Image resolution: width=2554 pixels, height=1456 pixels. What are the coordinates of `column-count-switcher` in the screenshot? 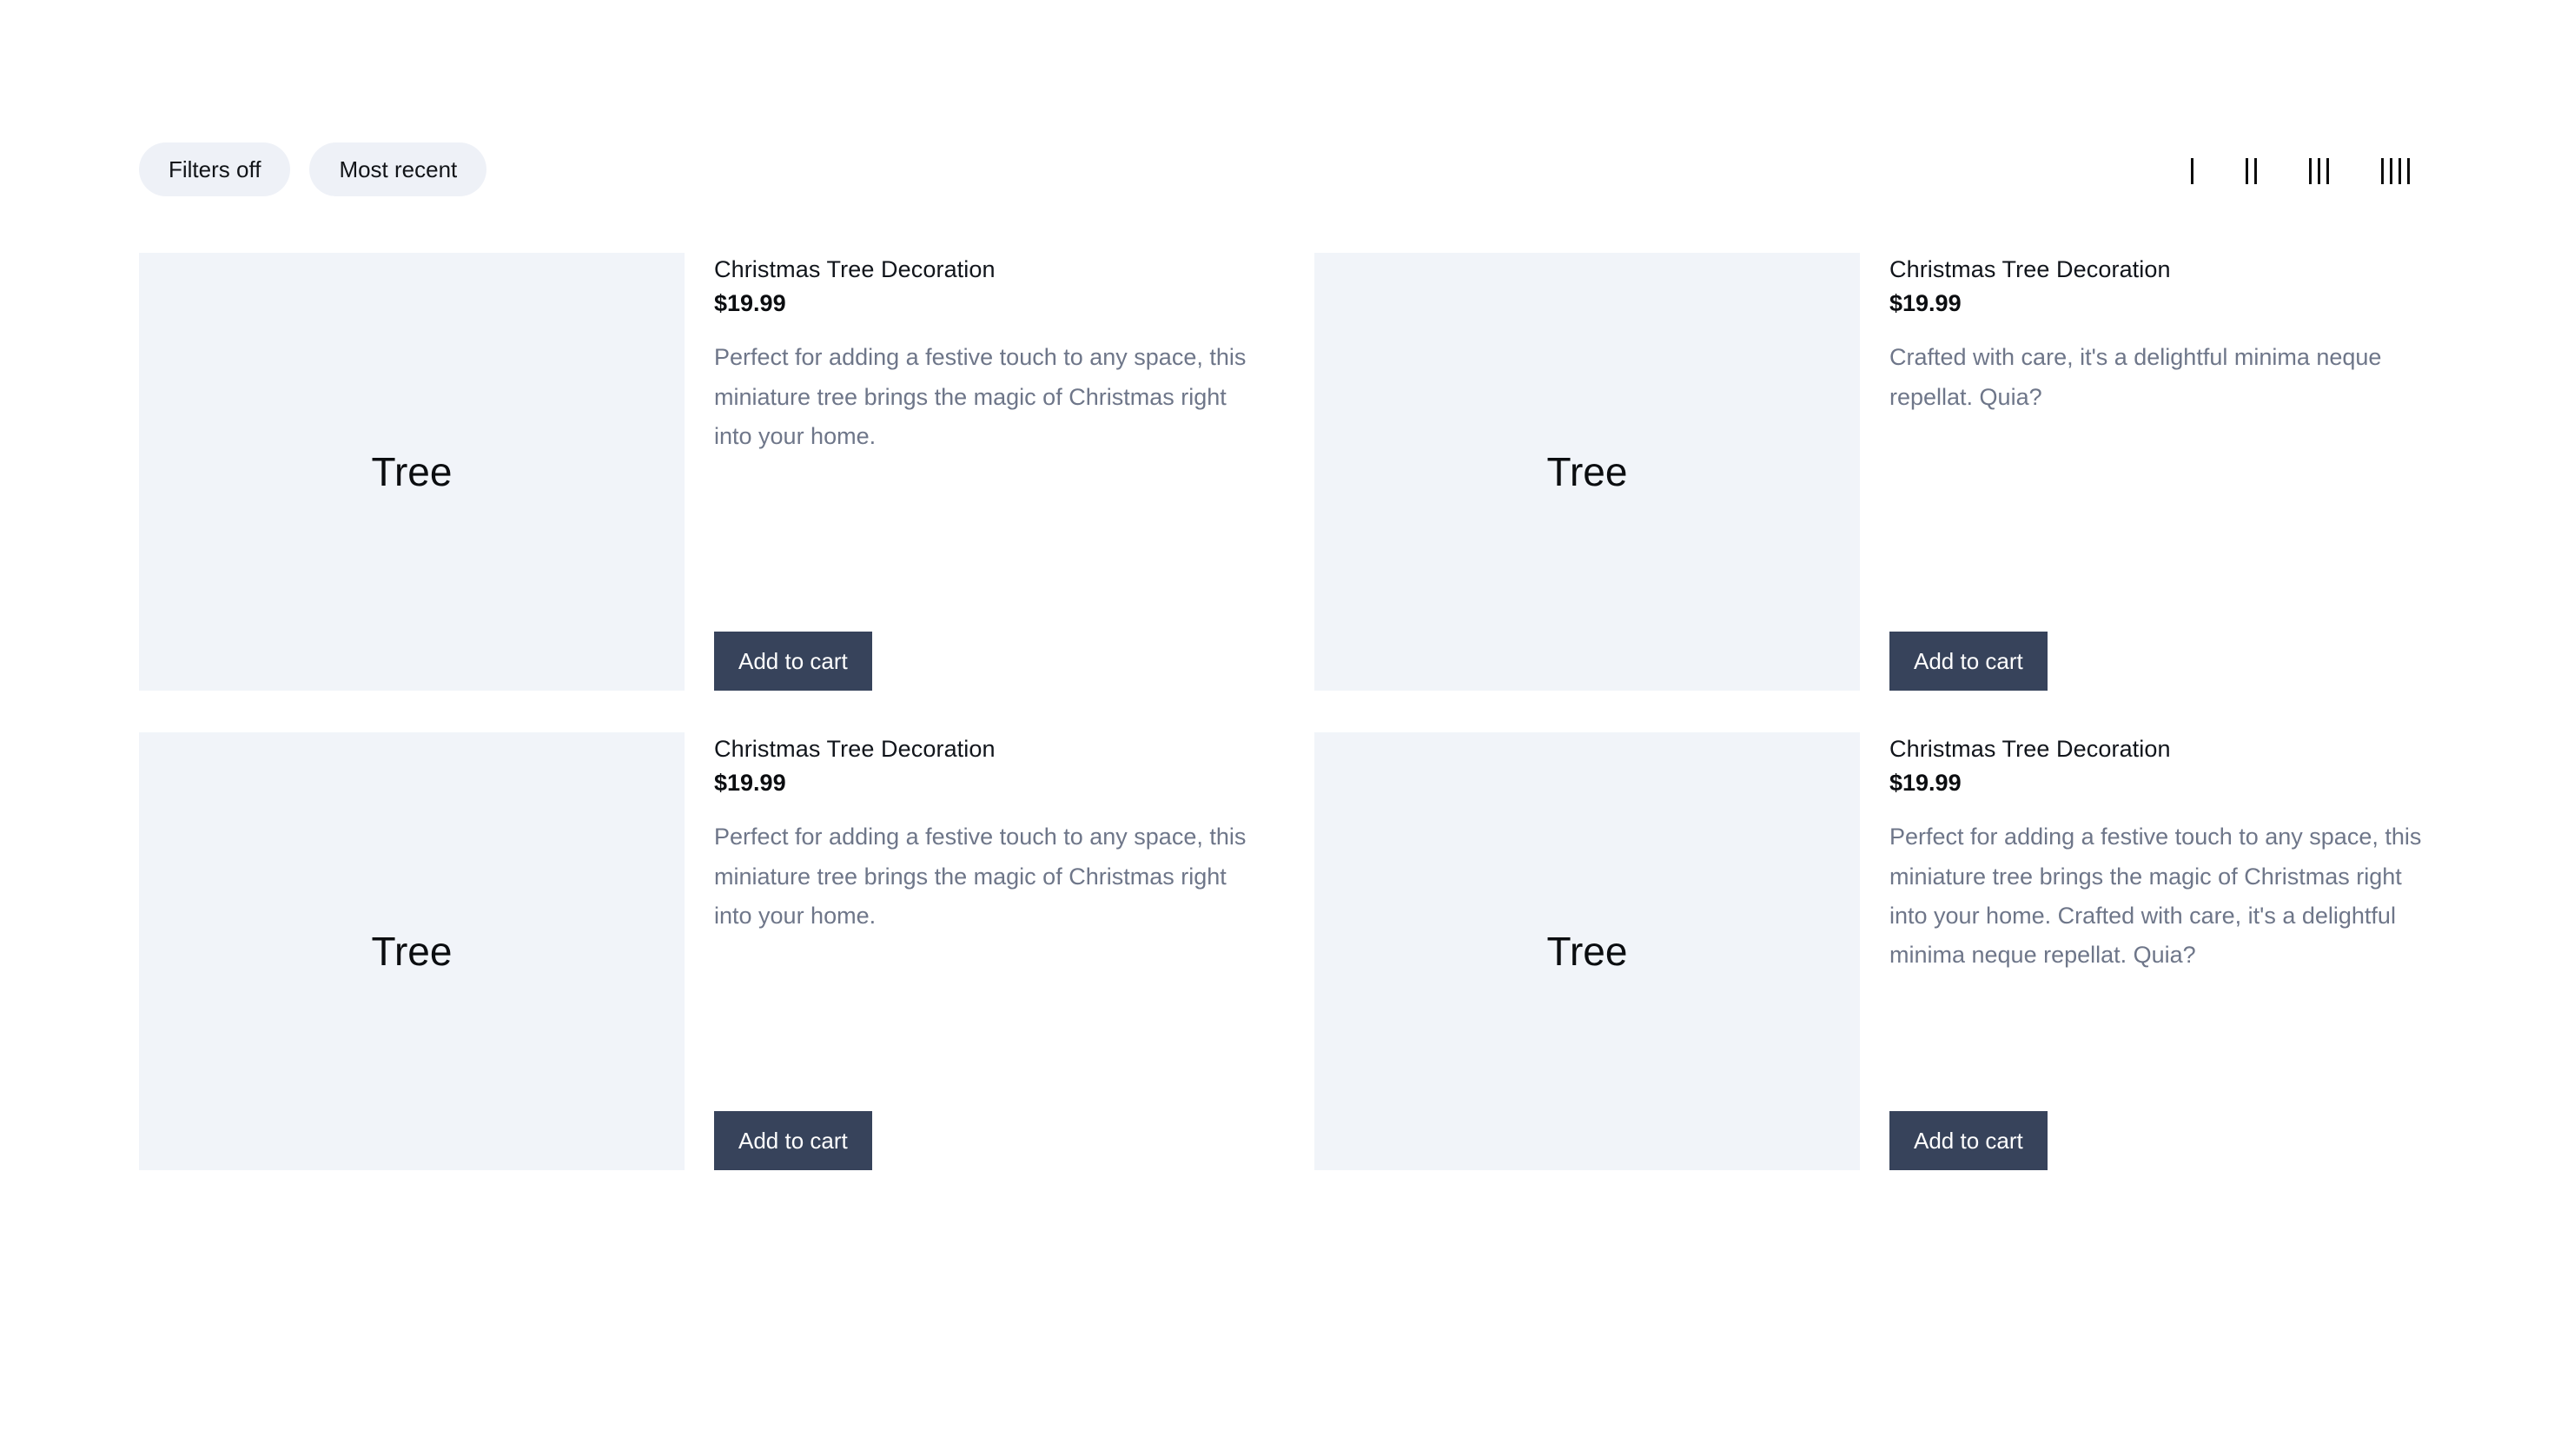 It's located at (2303, 169).